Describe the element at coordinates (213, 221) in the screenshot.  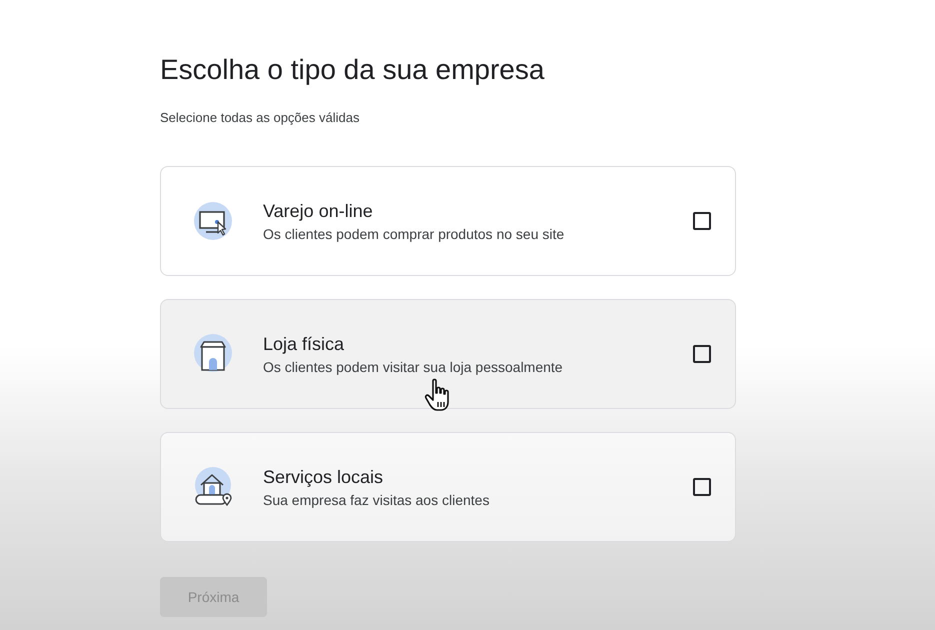
I see `monitor-cursor-icon` at that location.